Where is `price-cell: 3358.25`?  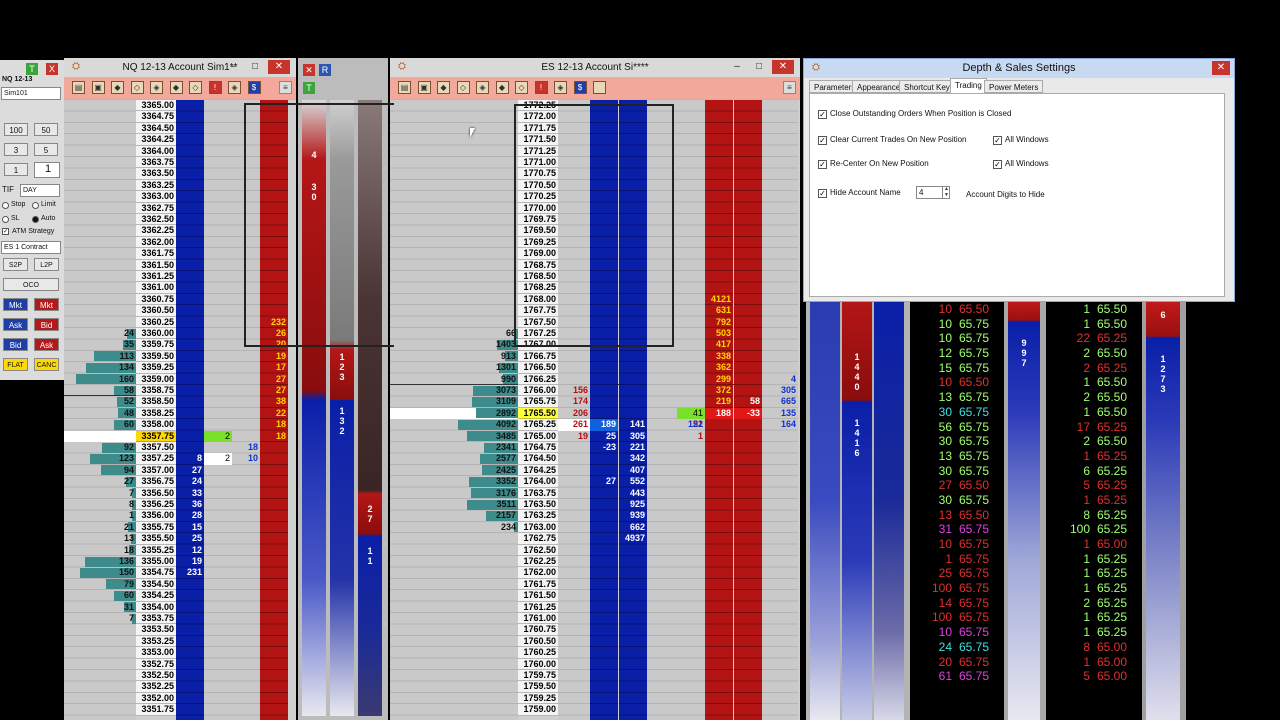
price-cell: 3358.25 is located at coordinates (156, 413).